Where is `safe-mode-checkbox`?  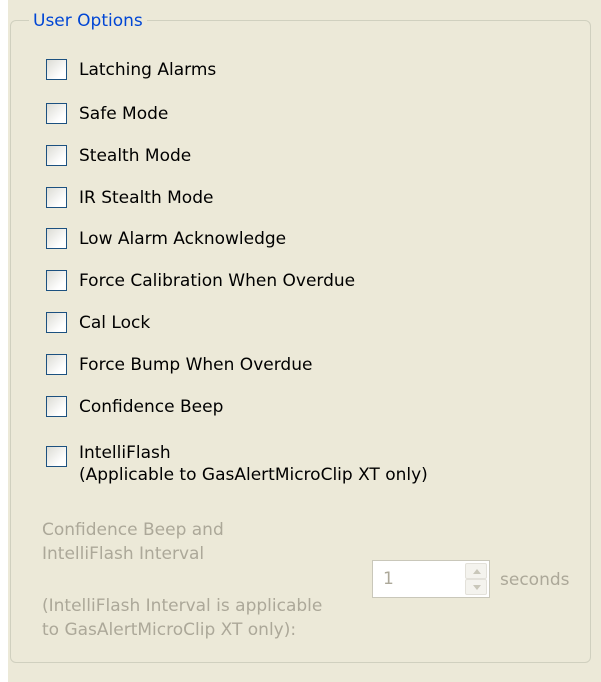 safe-mode-checkbox is located at coordinates (56, 113).